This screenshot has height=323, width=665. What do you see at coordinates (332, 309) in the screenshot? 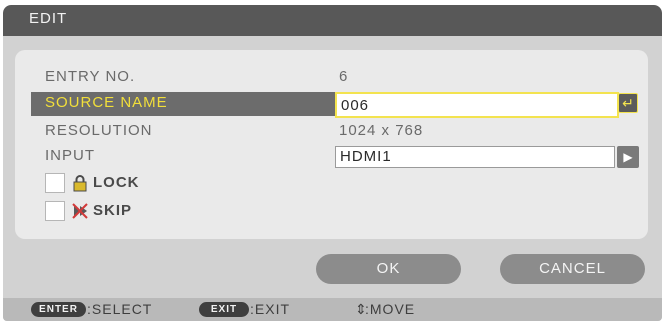
I see `key-help-bar: ENTER :SELECT EXIT :EXIT ⇕ :MOVE` at bounding box center [332, 309].